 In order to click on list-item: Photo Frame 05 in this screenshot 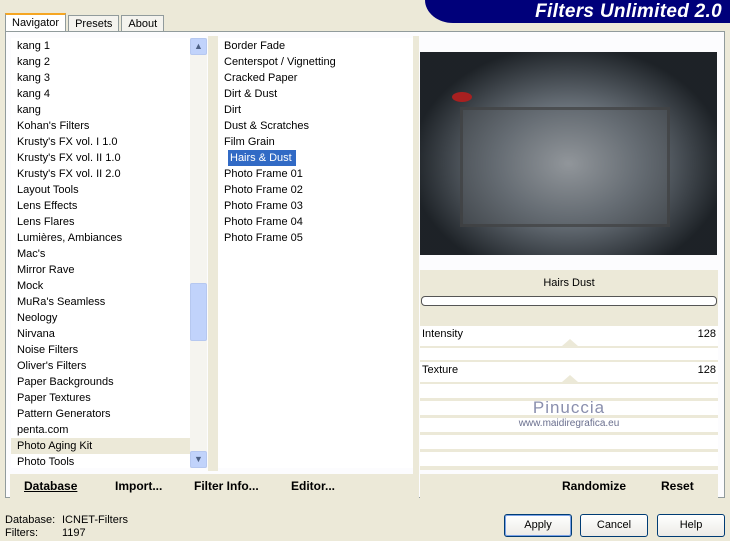, I will do `click(315, 238)`.